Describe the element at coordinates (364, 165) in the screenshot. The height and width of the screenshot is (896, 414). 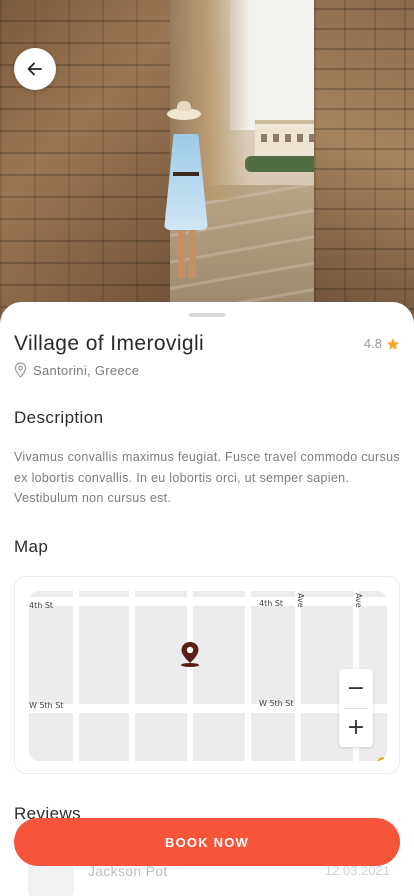
I see `stone-wall-right` at that location.